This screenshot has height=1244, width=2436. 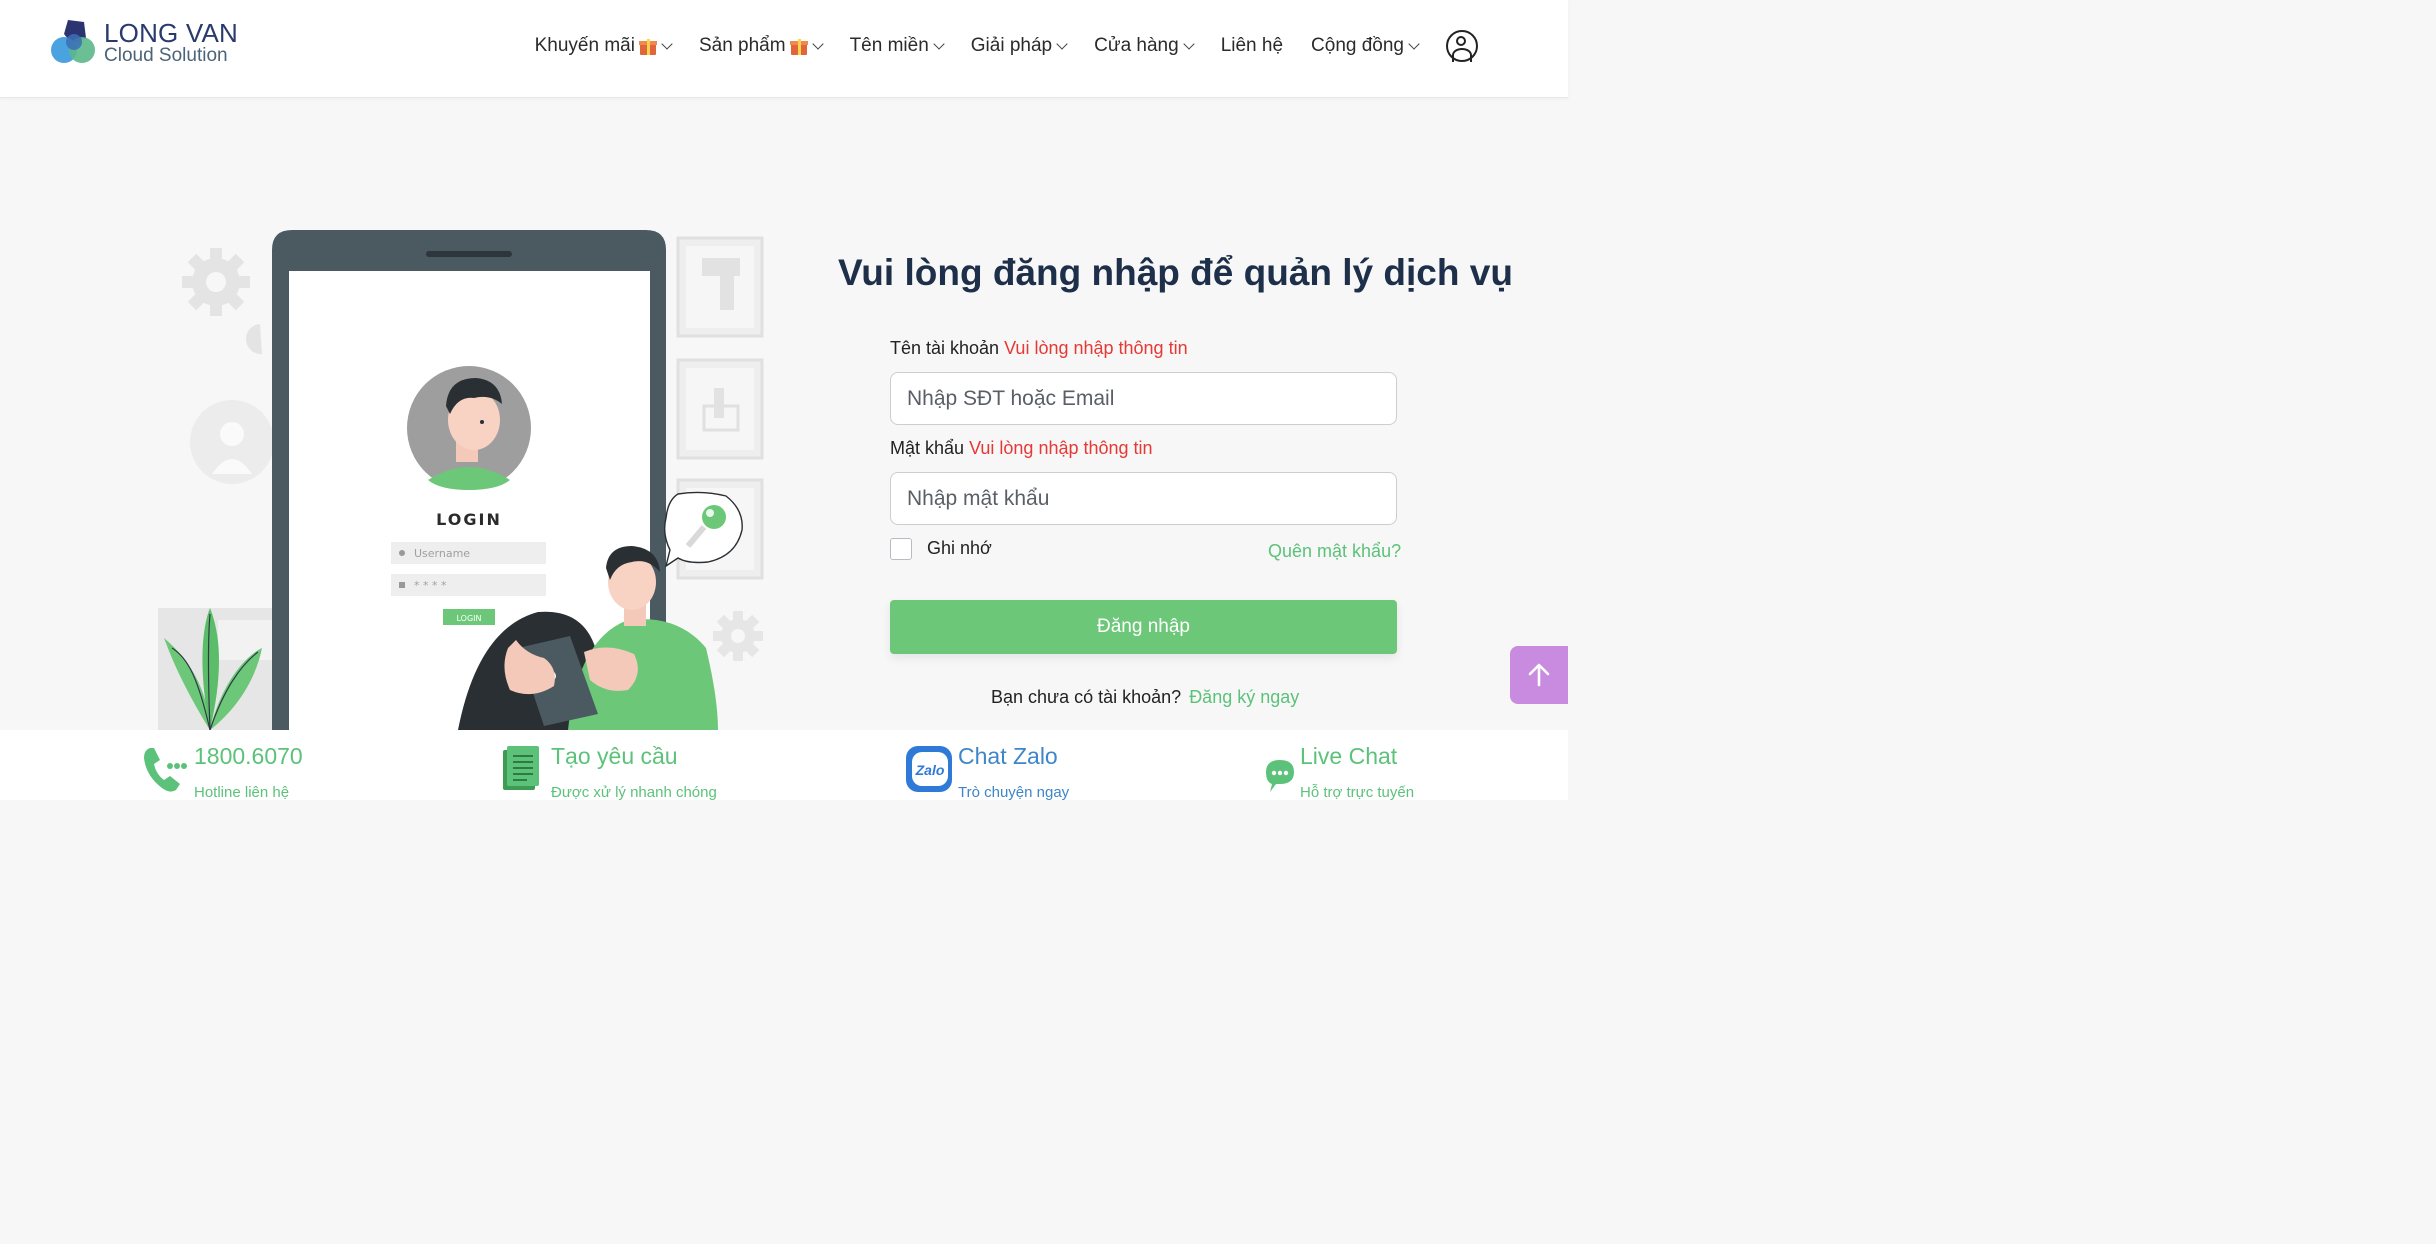 I want to click on logo: LONG VAN Cloud Solution, so click(x=150, y=44).